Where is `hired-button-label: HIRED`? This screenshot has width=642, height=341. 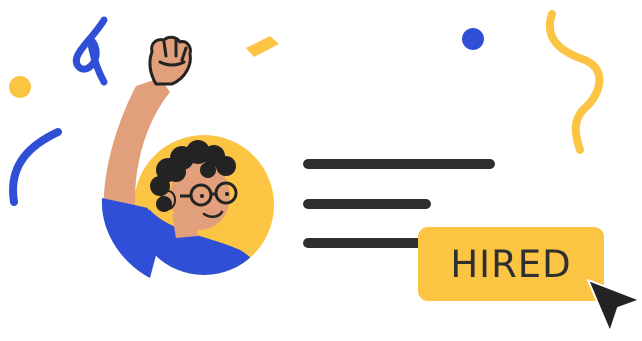
hired-button-label: HIRED is located at coordinates (511, 264).